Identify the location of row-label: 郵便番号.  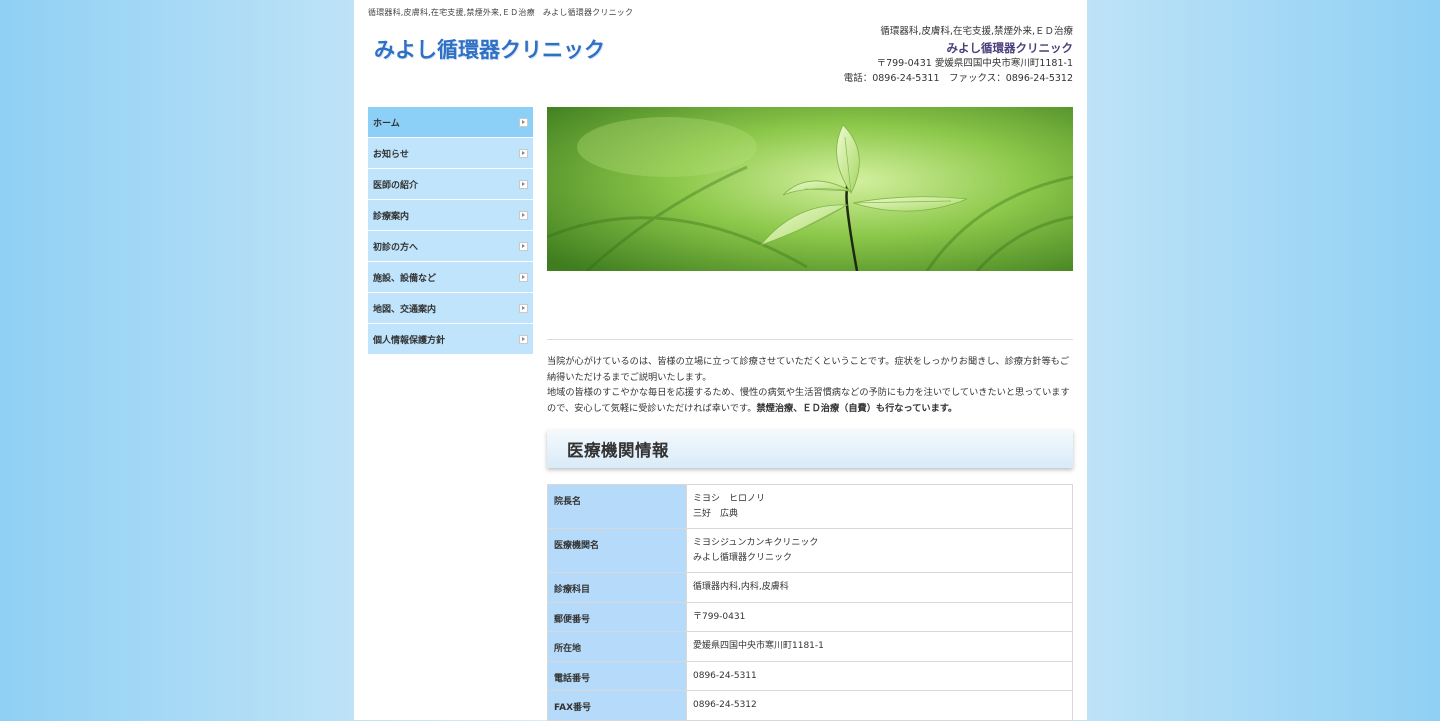
(617, 616).